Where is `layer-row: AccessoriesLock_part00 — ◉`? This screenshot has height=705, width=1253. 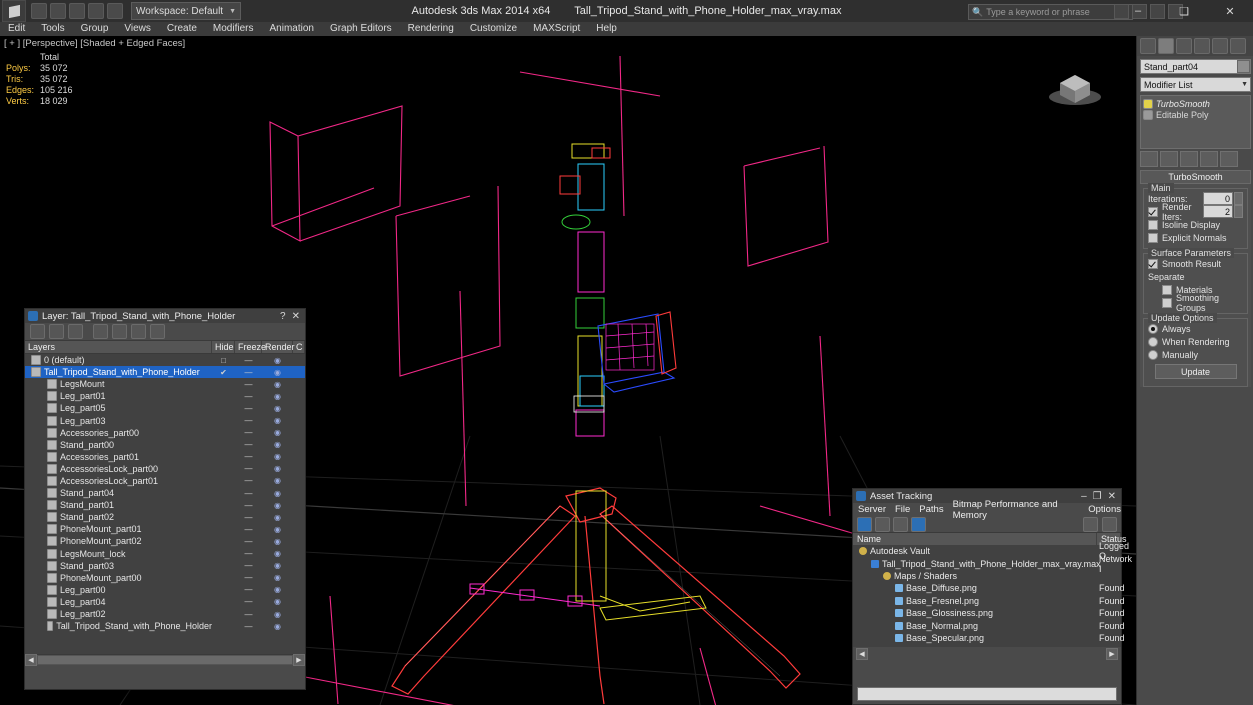
layer-row: AccessoriesLock_part00 — ◉ is located at coordinates (165, 469).